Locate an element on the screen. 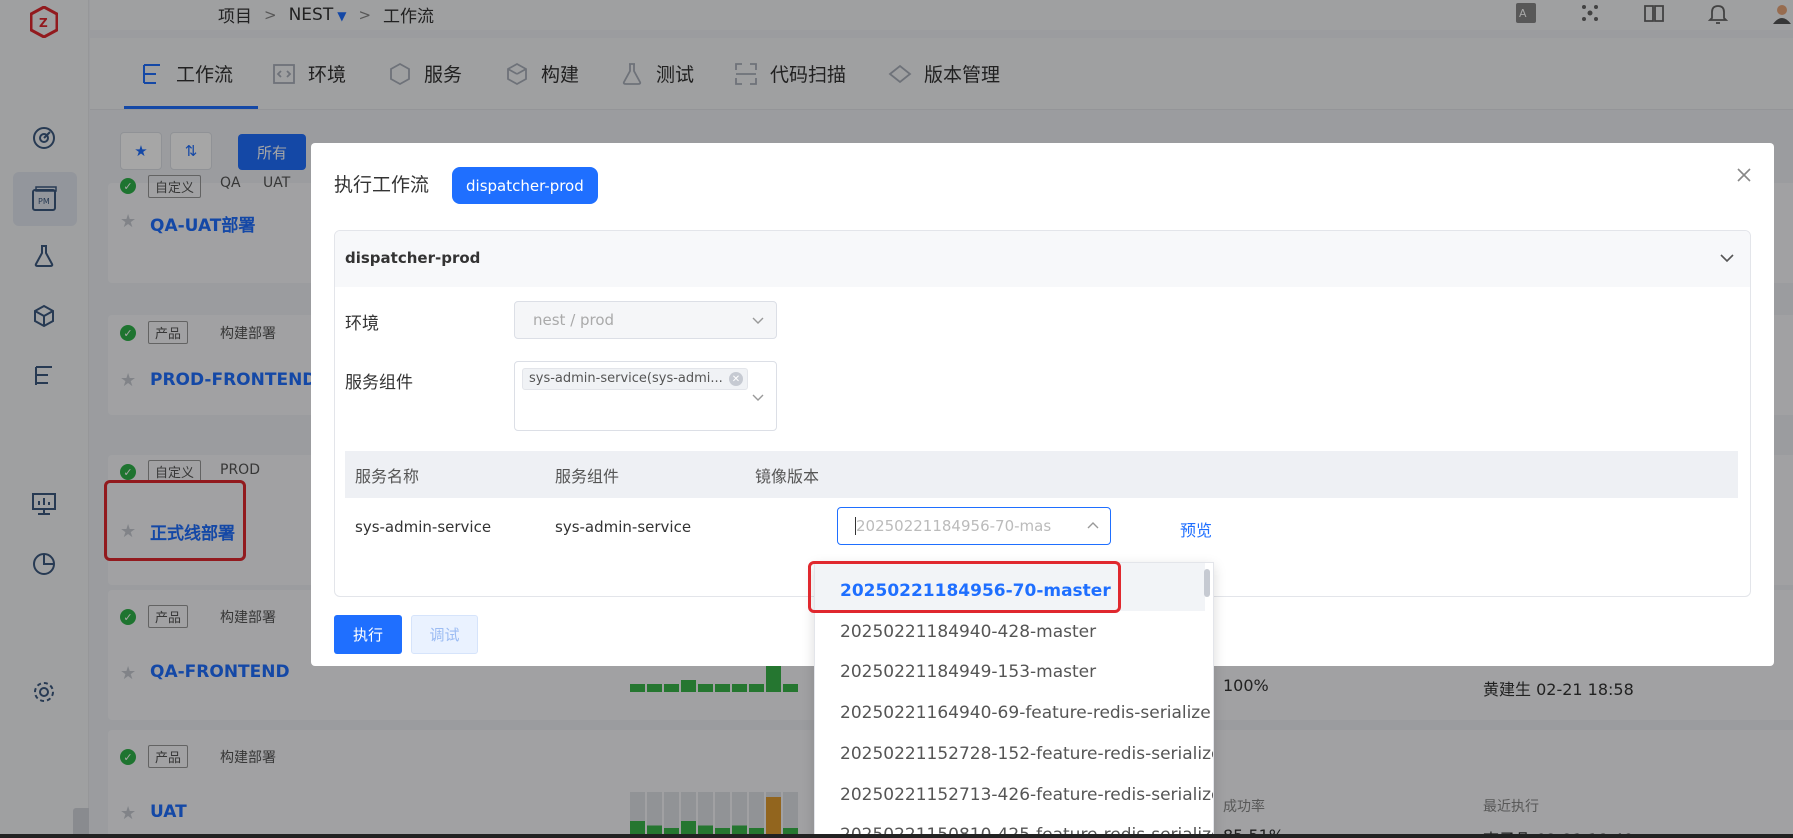  image-version-select: 20250221184956-70-master is located at coordinates (974, 526).